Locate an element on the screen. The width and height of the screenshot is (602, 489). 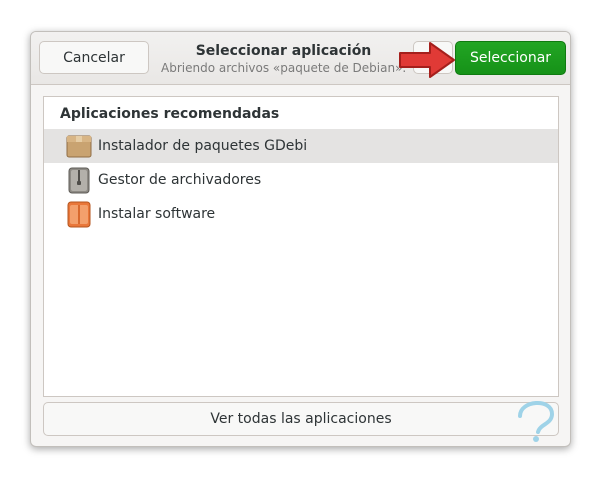
dialog-subtitle: Abriendo archivos «paquete de Debian». is located at coordinates (284, 68).